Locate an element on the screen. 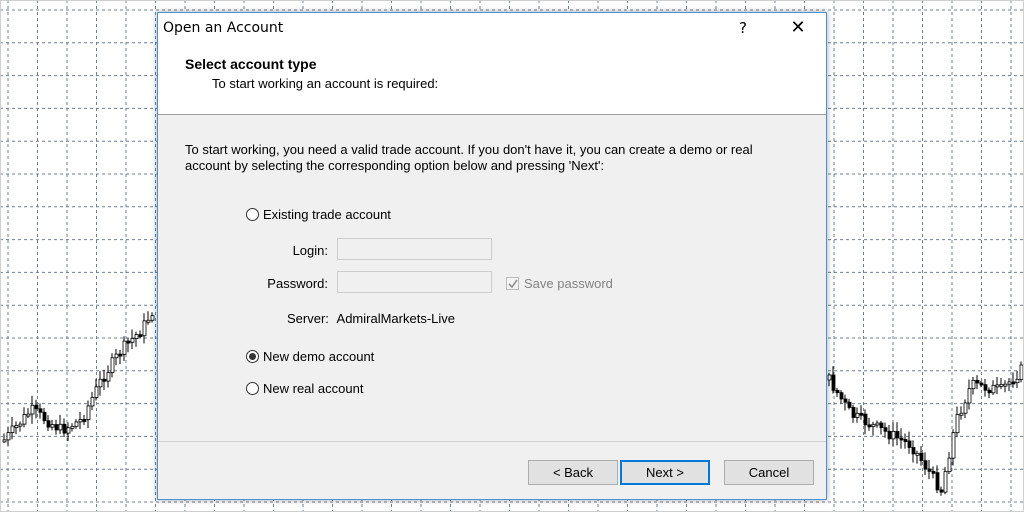  checkmark-icon is located at coordinates (513, 284).